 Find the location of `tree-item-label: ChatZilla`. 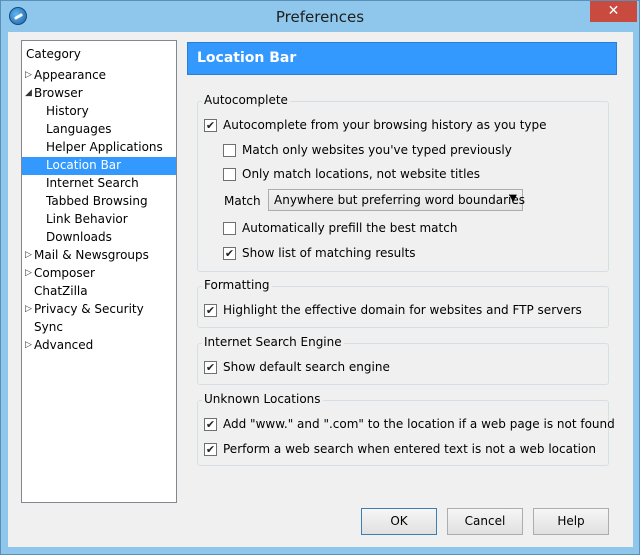

tree-item-label: ChatZilla is located at coordinates (61, 291).